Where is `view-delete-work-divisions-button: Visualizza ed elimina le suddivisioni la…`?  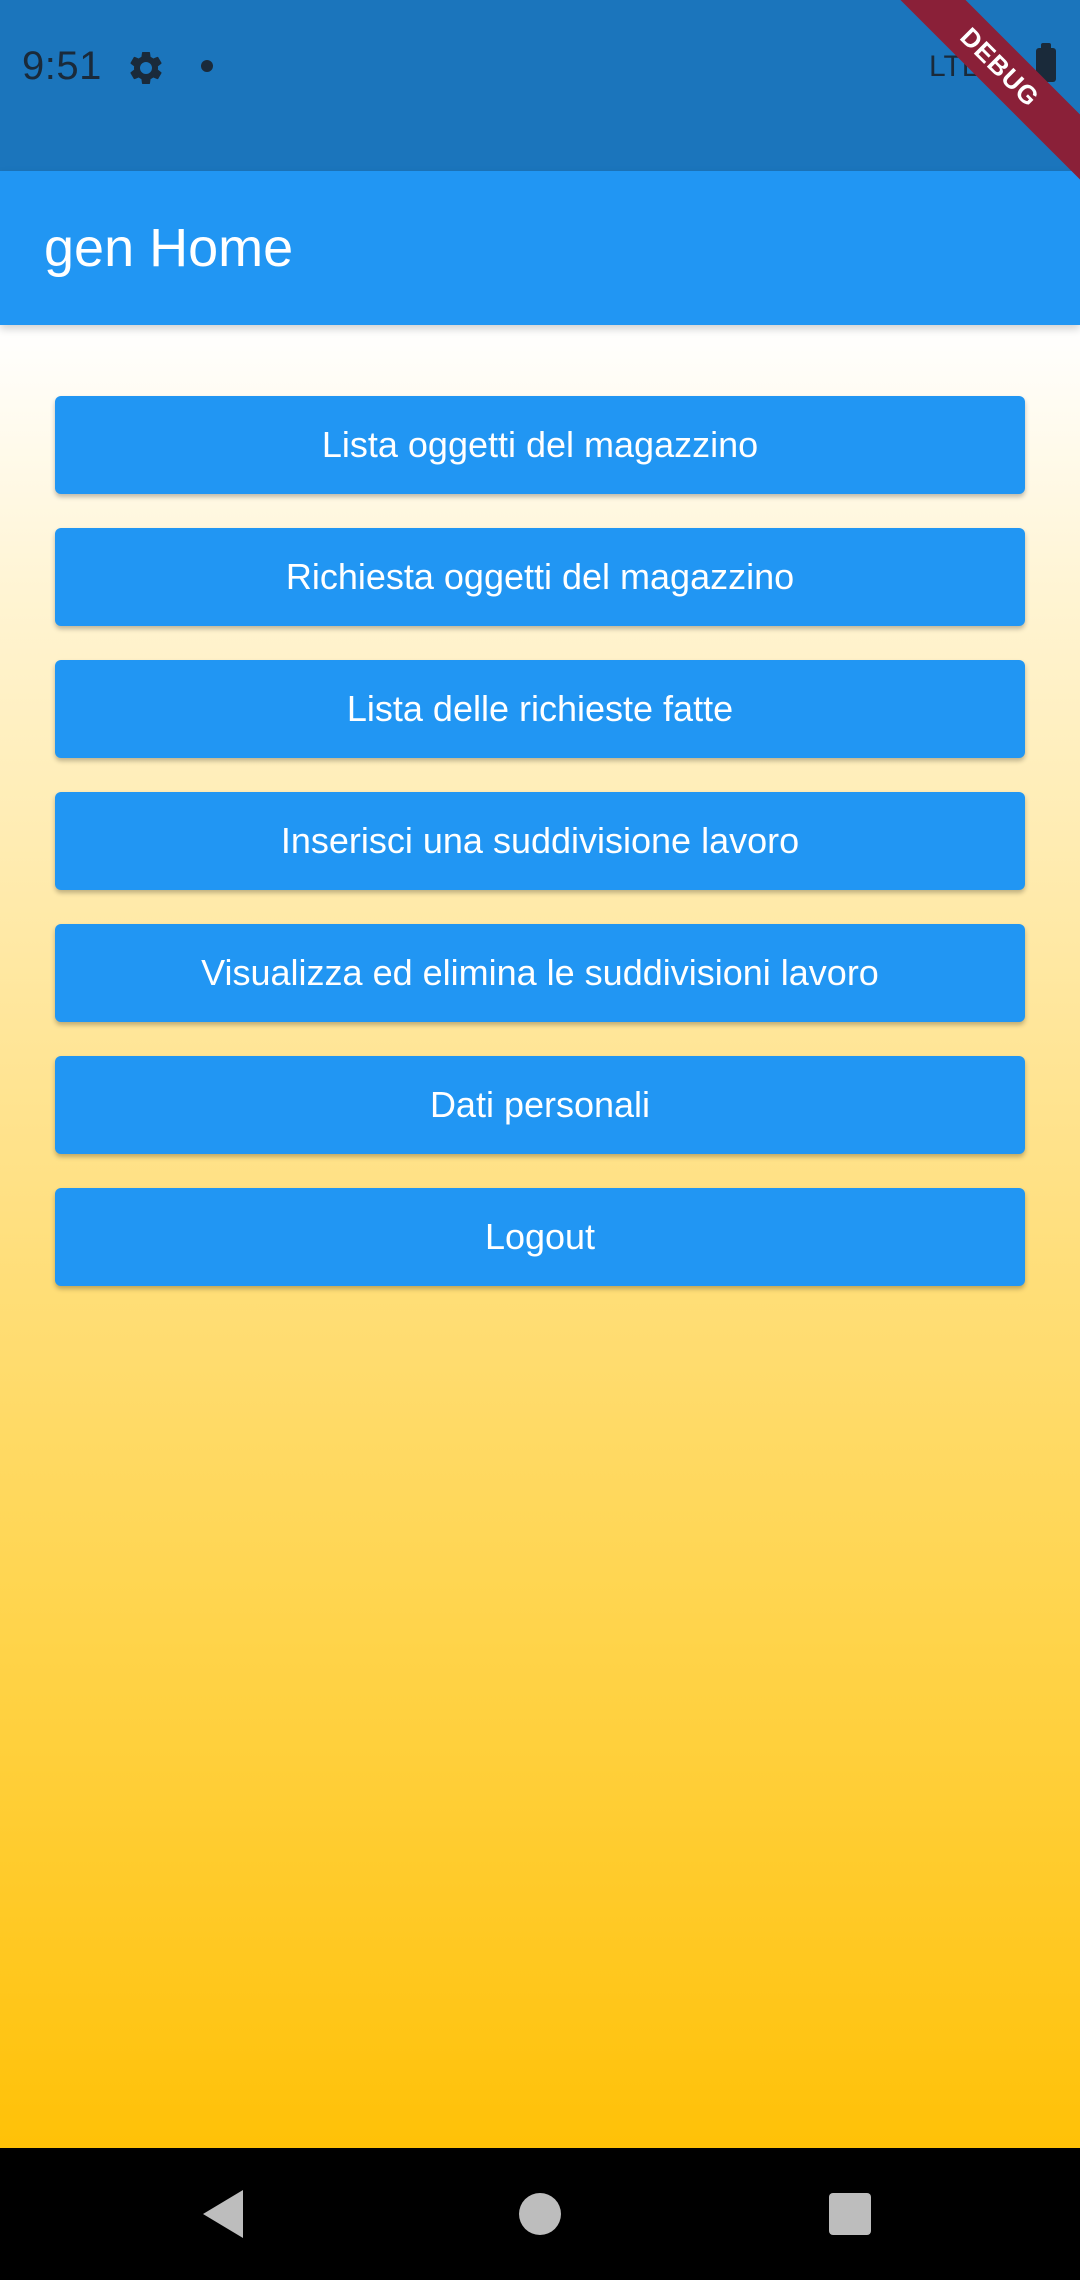 view-delete-work-divisions-button: Visualizza ed elimina le suddivisioni la… is located at coordinates (540, 973).